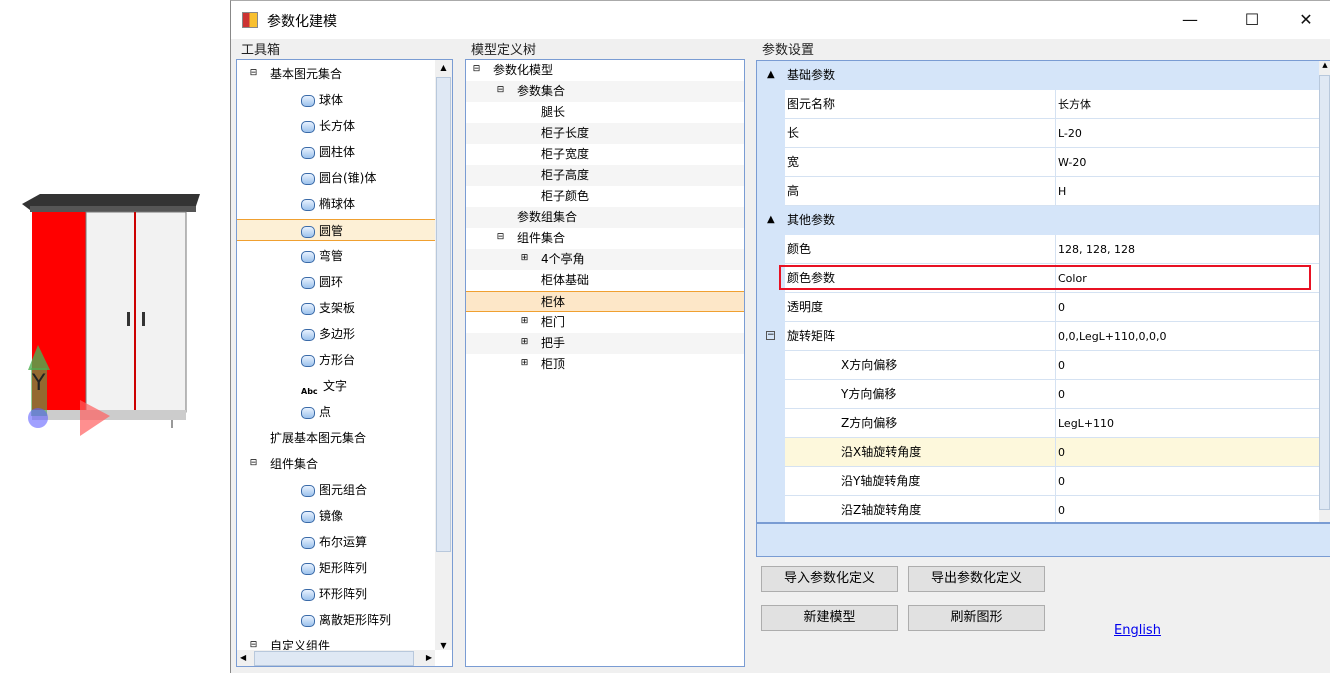 Image resolution: width=1330 pixels, height=676 pixels. I want to click on property-row: 沿Y轴旋转角度 0, so click(1052, 481).